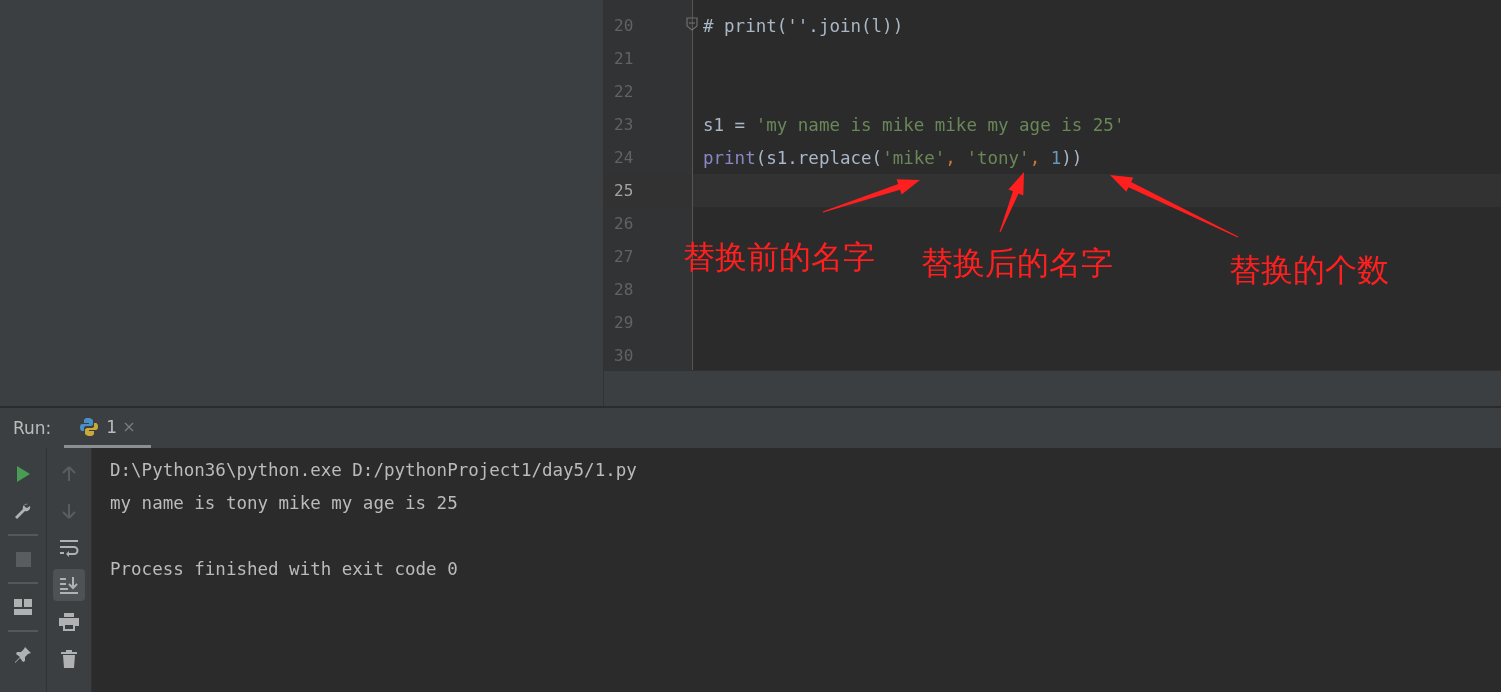  I want to click on fold-marker-icon, so click(692, 24).